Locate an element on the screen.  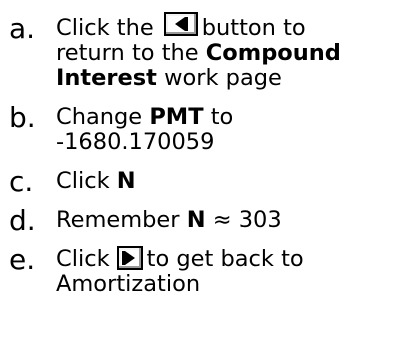
list-marker: c. is located at coordinates (21, 181).